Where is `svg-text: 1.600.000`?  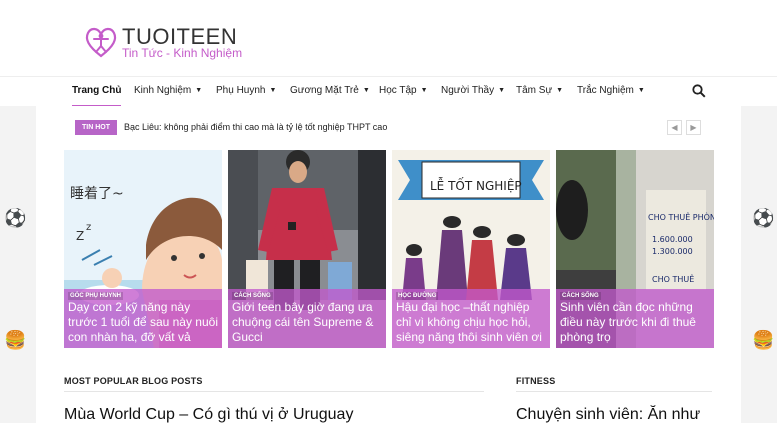 svg-text: 1.600.000 is located at coordinates (672, 239).